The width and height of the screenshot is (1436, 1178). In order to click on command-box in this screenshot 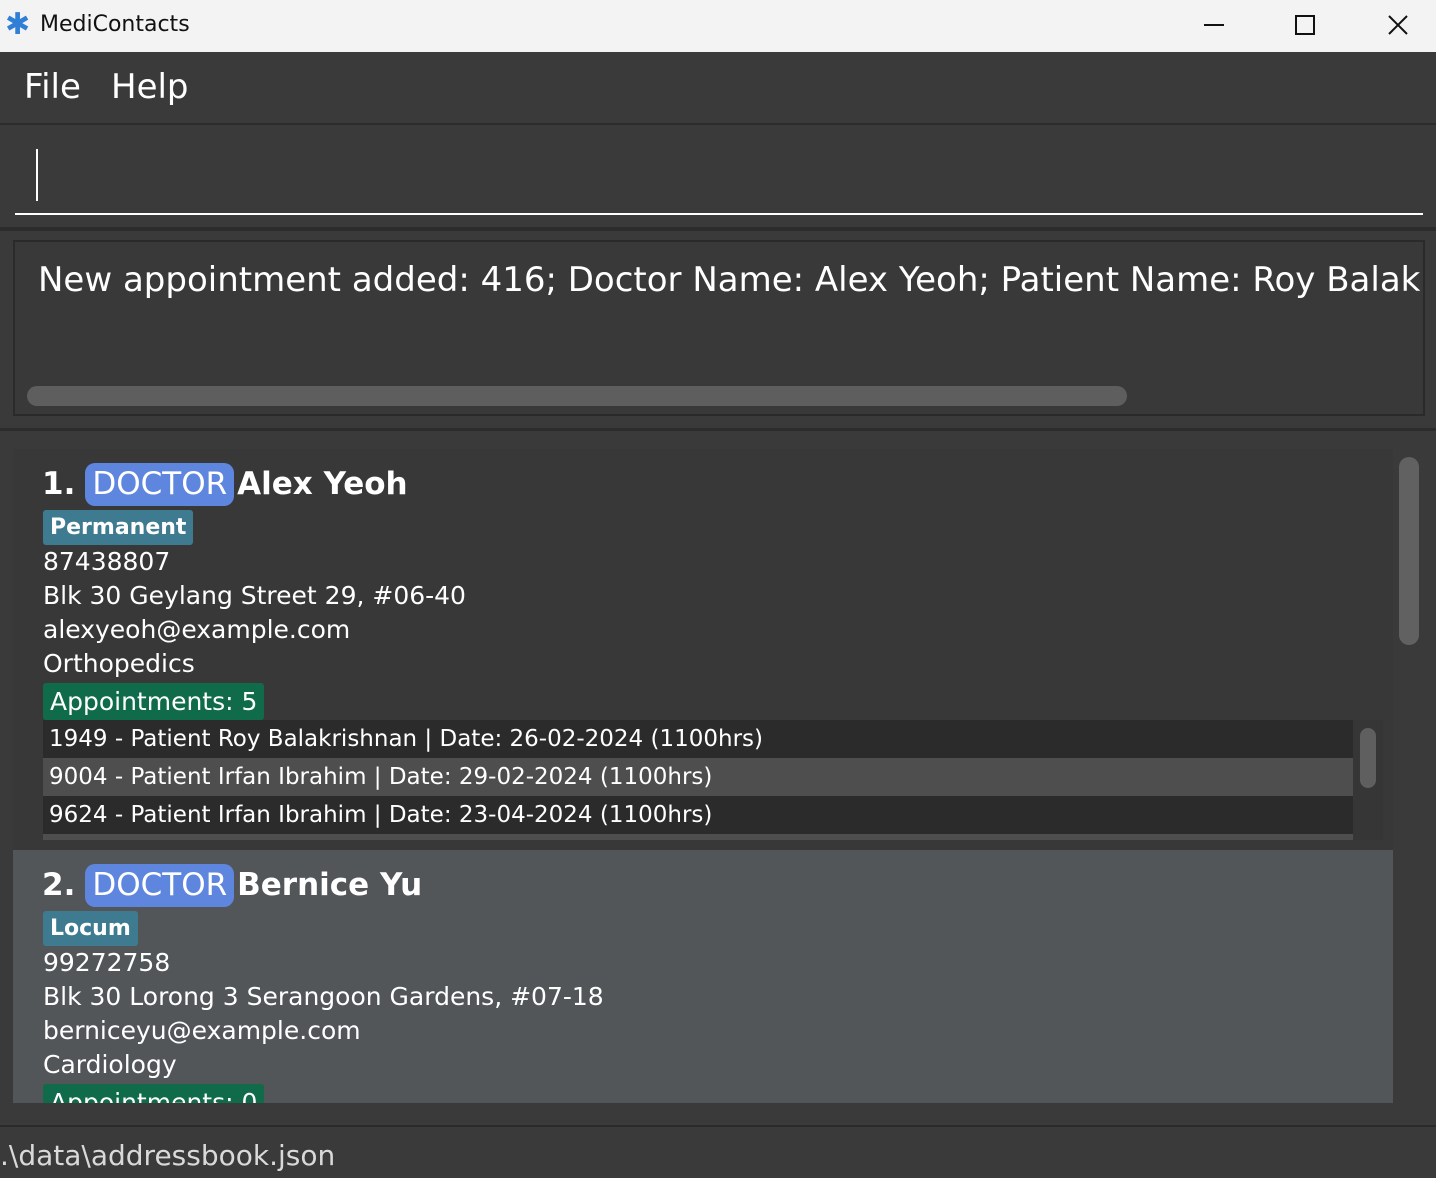, I will do `click(718, 178)`.